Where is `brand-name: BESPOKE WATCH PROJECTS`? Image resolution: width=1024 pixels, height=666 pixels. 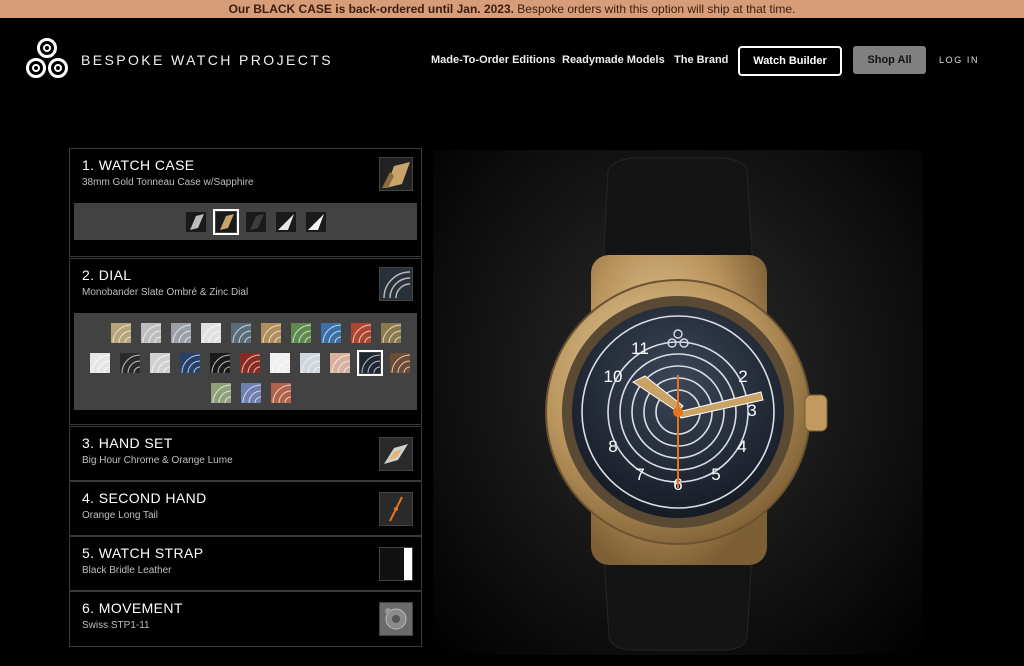
brand-name: BESPOKE WATCH PROJECTS is located at coordinates (207, 60).